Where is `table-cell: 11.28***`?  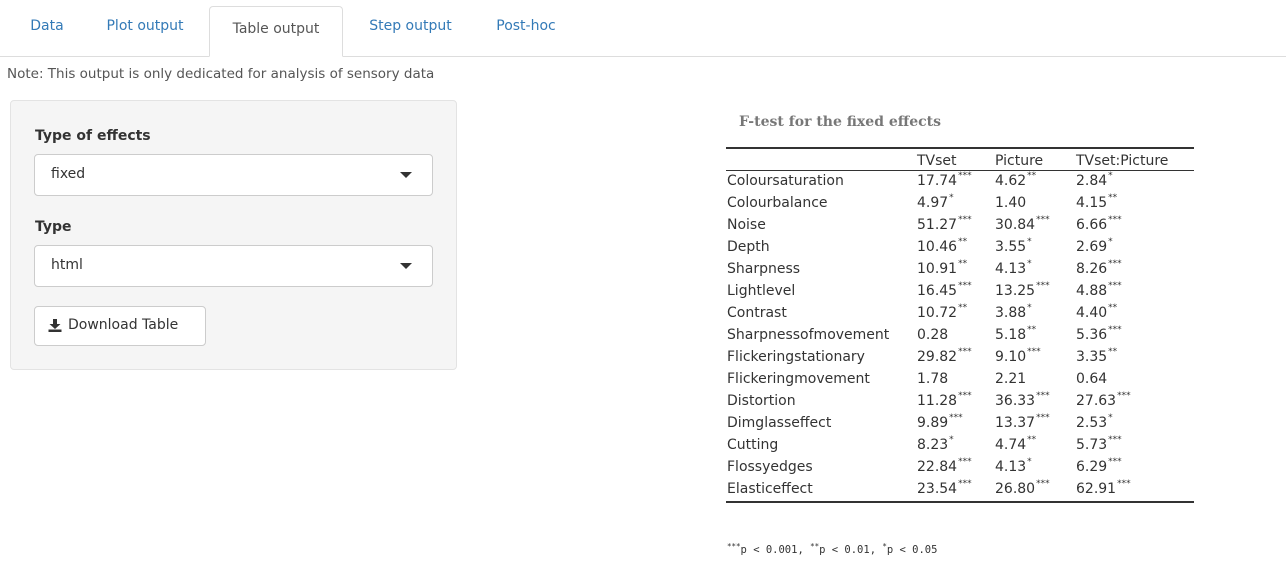 table-cell: 11.28*** is located at coordinates (944, 400).